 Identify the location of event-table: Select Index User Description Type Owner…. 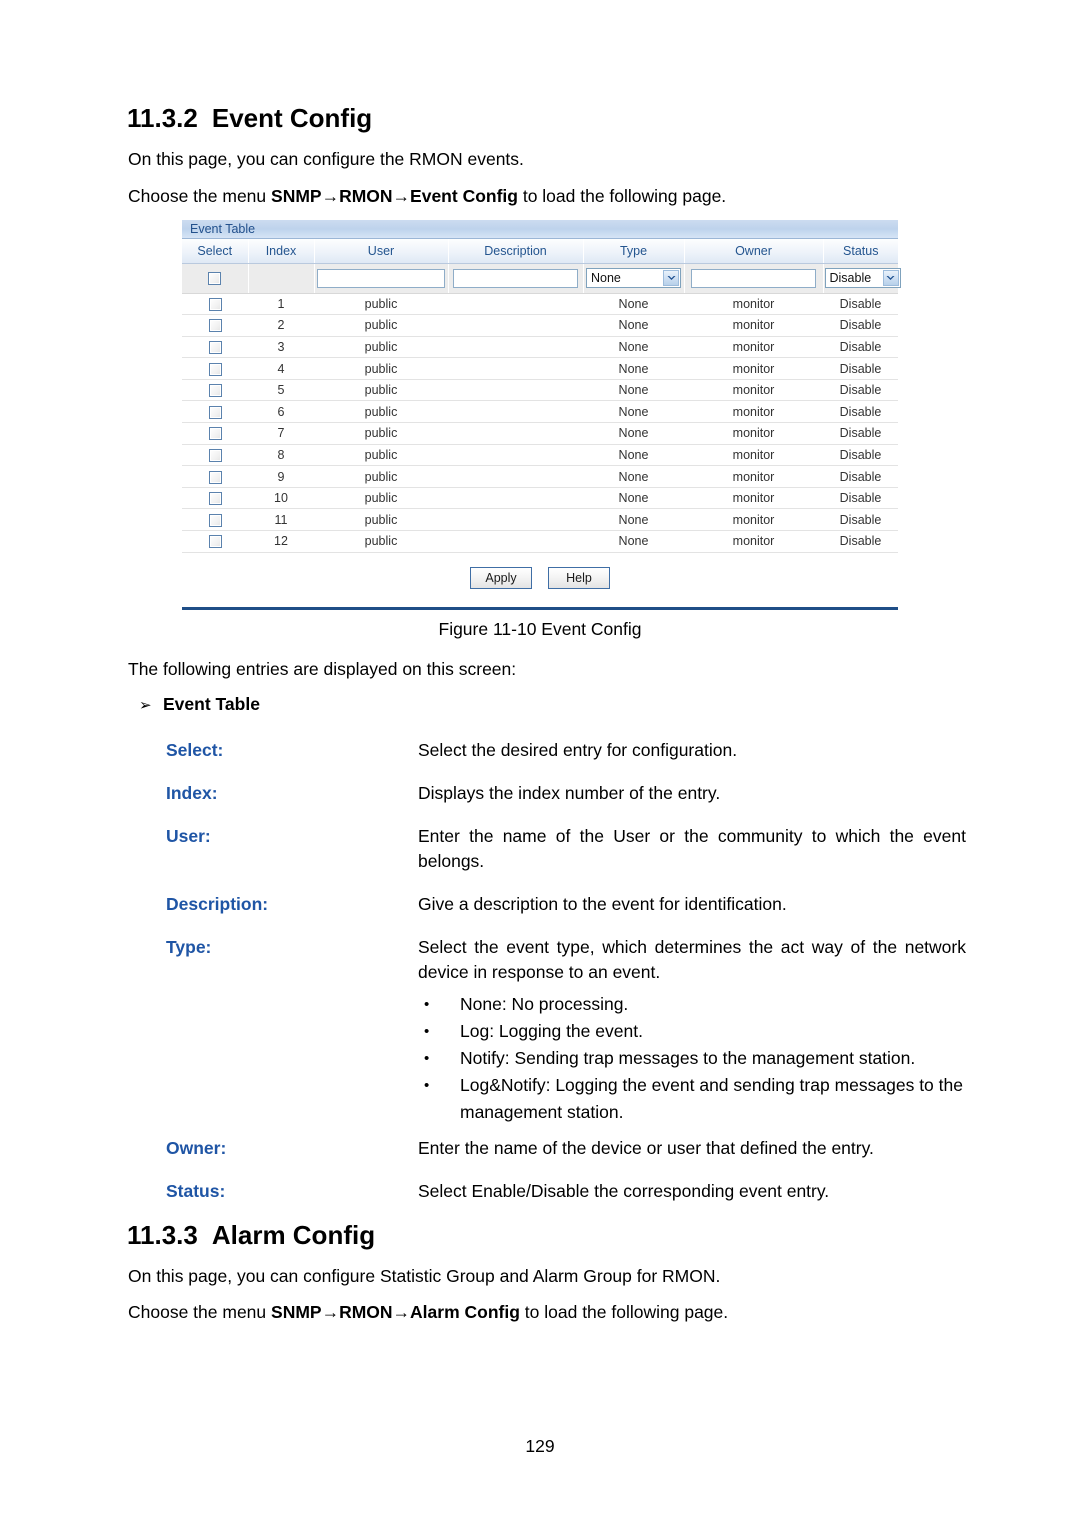
(541, 396).